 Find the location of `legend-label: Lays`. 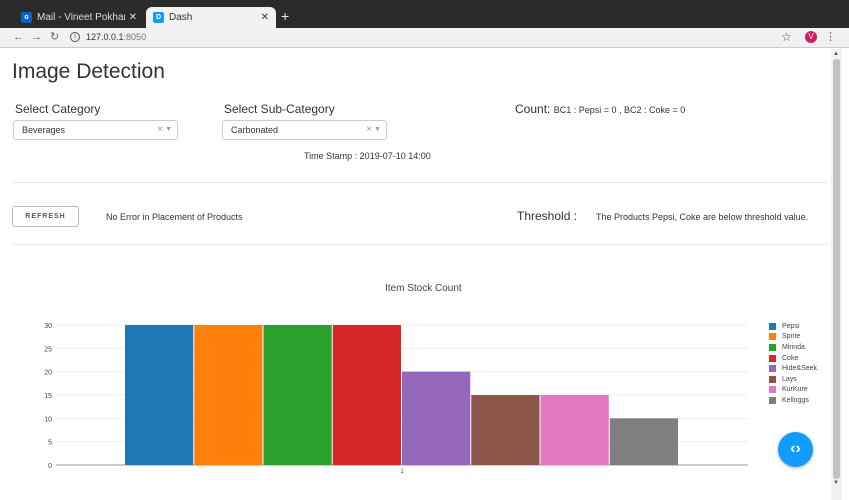

legend-label: Lays is located at coordinates (789, 379).